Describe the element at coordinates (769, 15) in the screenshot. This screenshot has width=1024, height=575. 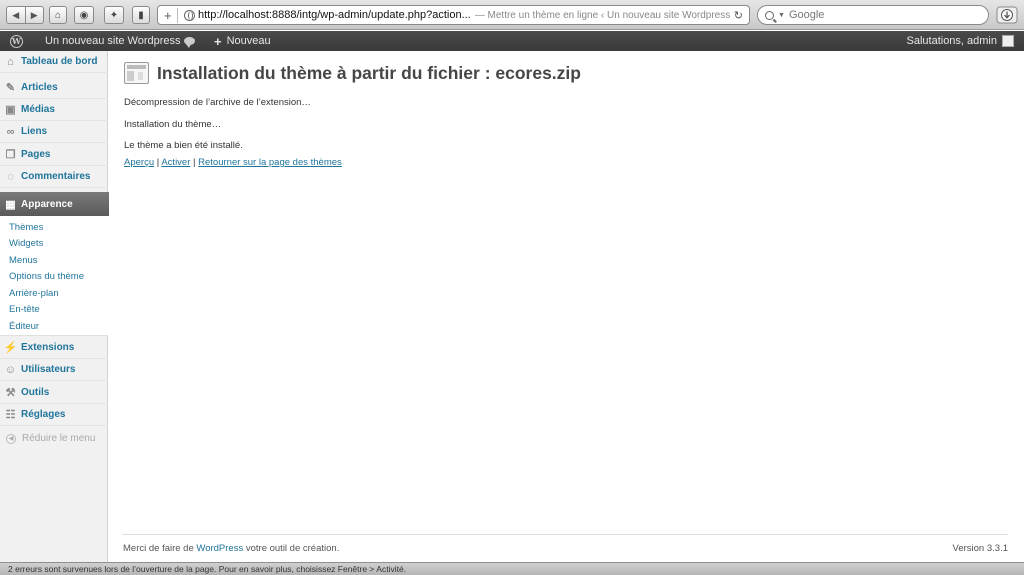
I see `search-icon` at that location.